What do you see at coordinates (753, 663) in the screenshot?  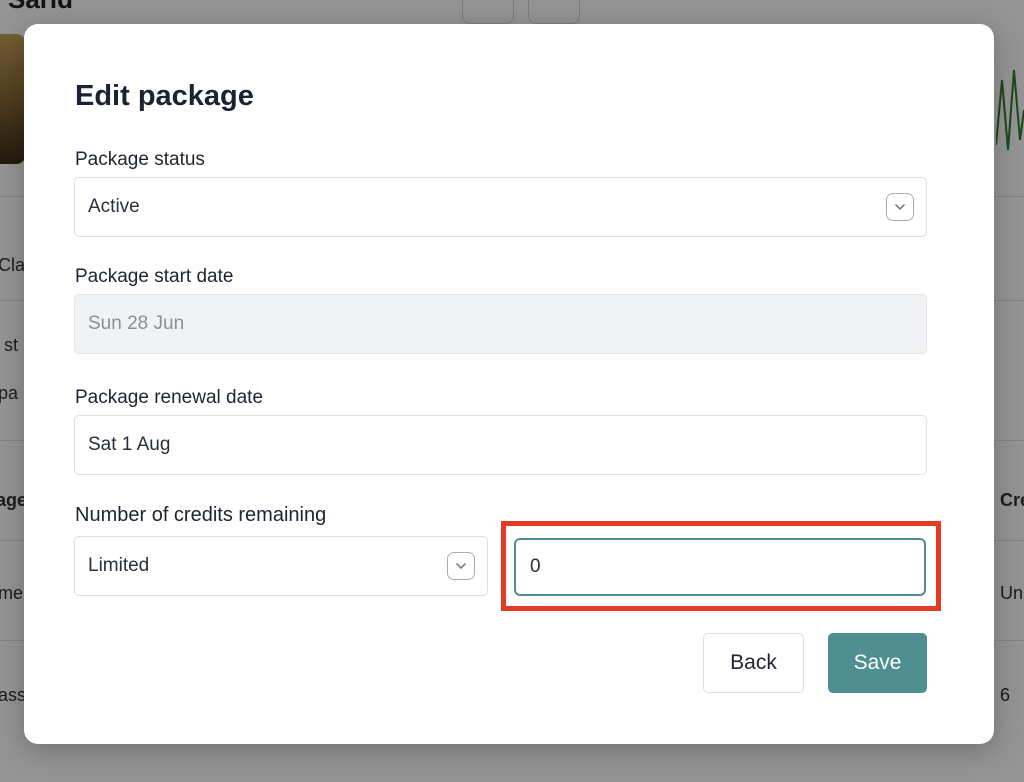 I see `back-button: Back` at bounding box center [753, 663].